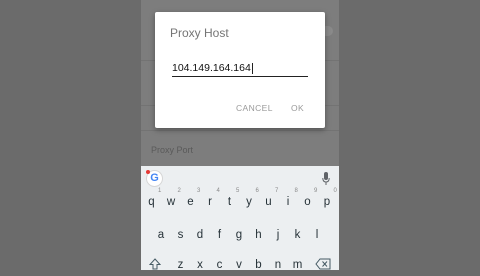  I want to click on key-t: t, so click(229, 202).